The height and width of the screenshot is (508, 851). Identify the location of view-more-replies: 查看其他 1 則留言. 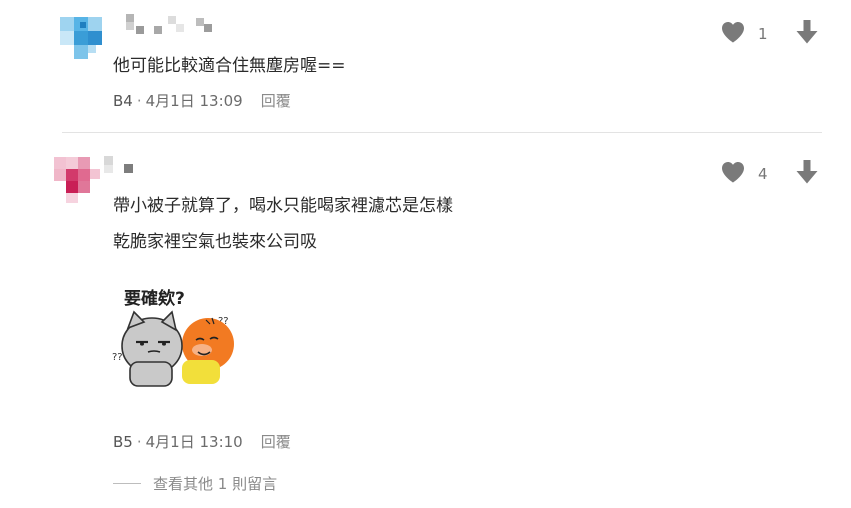
(195, 483).